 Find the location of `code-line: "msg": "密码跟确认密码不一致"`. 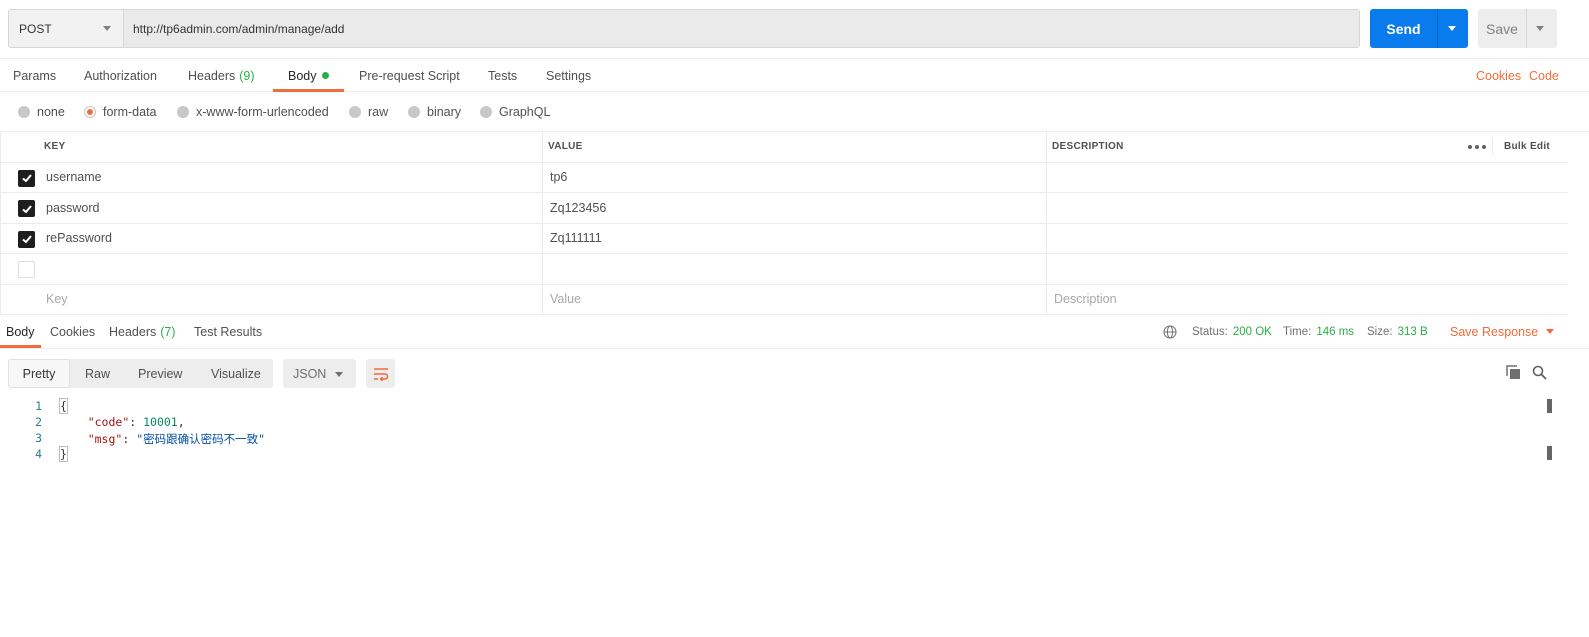

code-line: "msg": "密码跟确认密码不一致" is located at coordinates (162, 439).